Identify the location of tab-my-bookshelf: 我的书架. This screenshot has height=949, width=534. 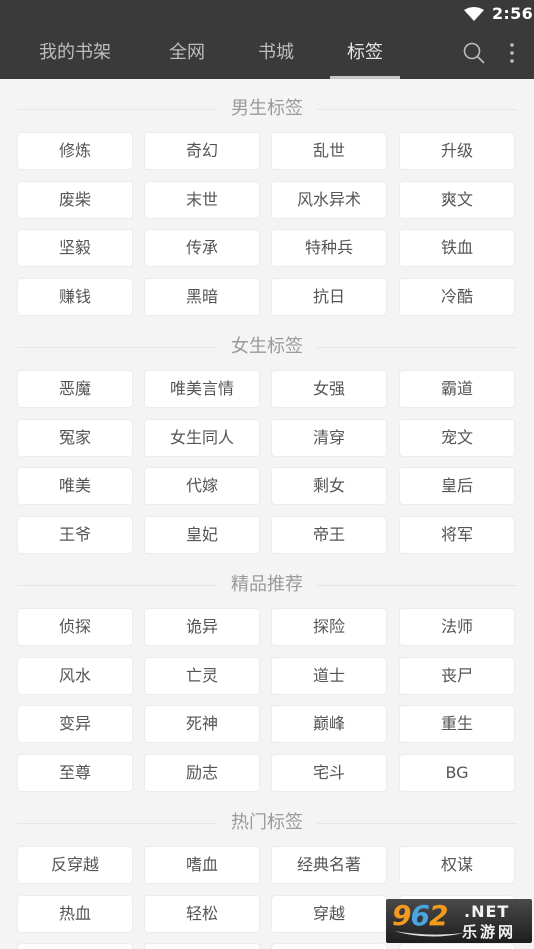
(75, 53).